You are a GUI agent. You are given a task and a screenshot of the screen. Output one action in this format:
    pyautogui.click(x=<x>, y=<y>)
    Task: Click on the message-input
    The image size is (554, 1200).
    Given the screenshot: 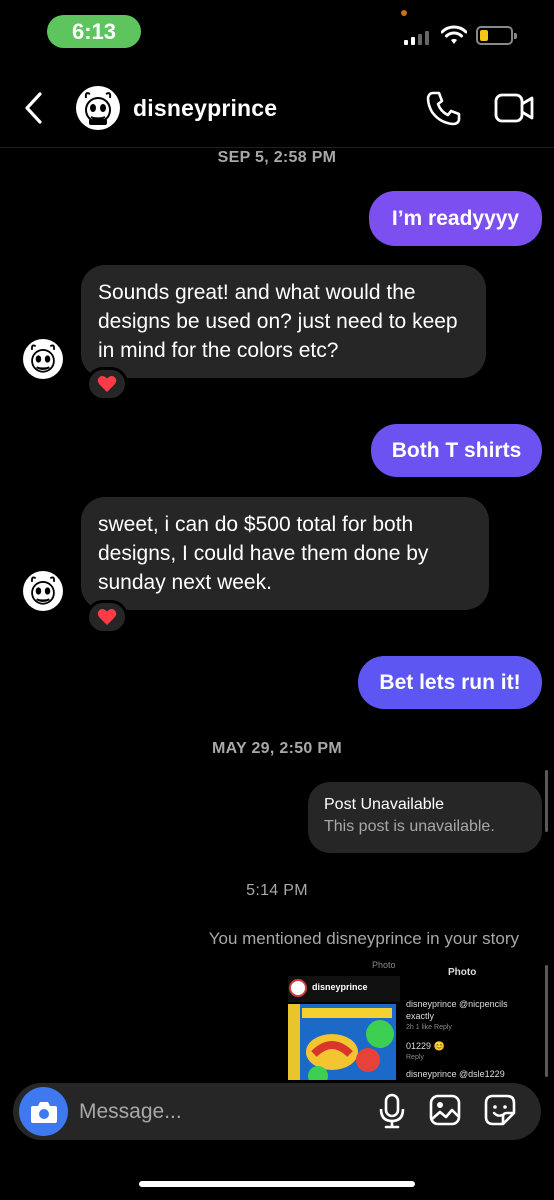 What is the action you would take?
    pyautogui.click(x=224, y=1111)
    